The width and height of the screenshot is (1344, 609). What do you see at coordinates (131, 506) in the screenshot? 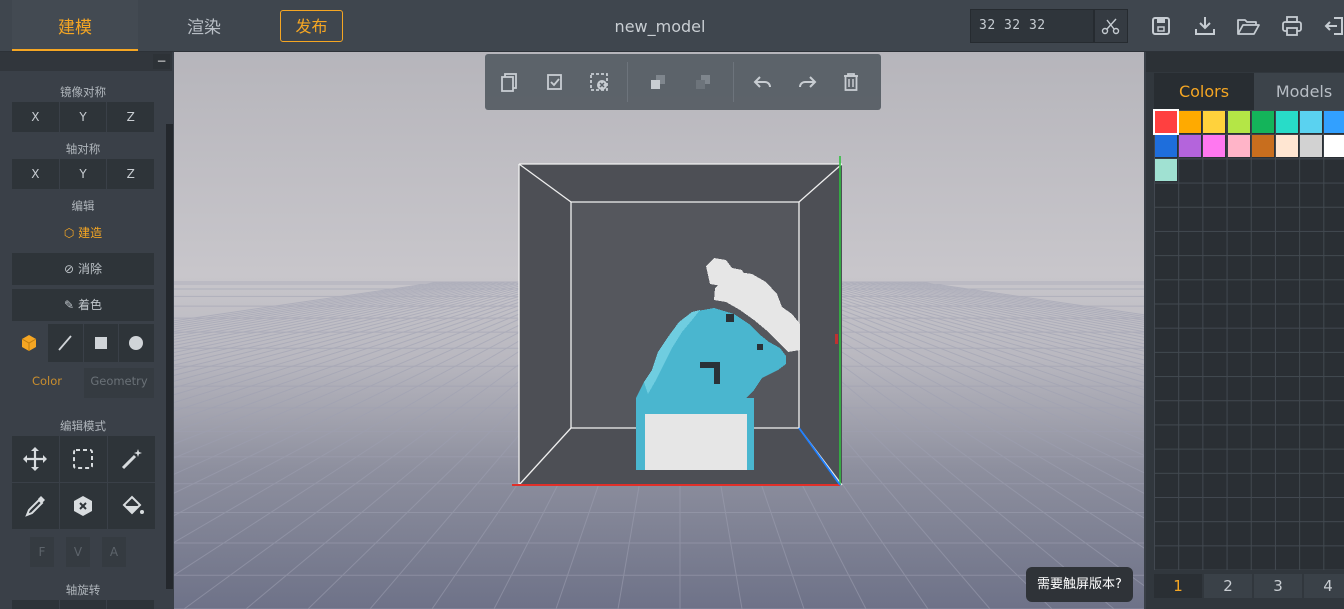
I see `fill-tool-button` at bounding box center [131, 506].